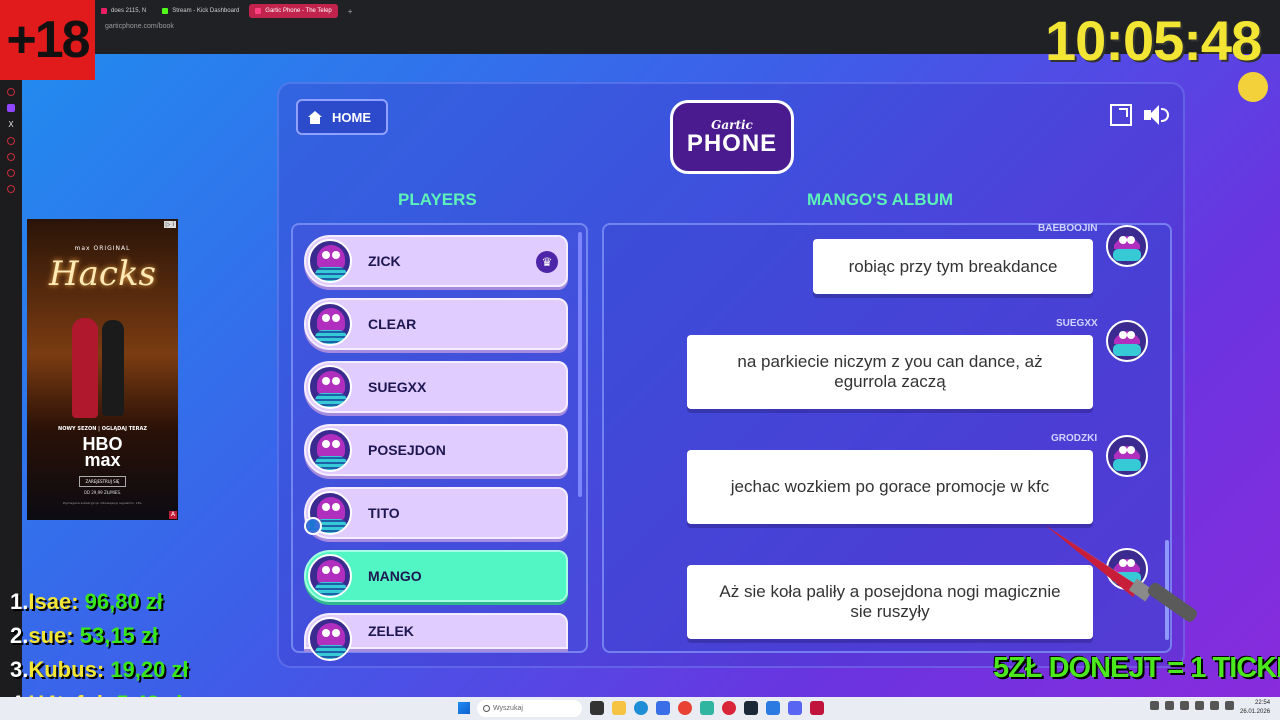 Image resolution: width=1280 pixels, height=720 pixels. What do you see at coordinates (395, 576) in the screenshot?
I see `player-name: MANGO` at bounding box center [395, 576].